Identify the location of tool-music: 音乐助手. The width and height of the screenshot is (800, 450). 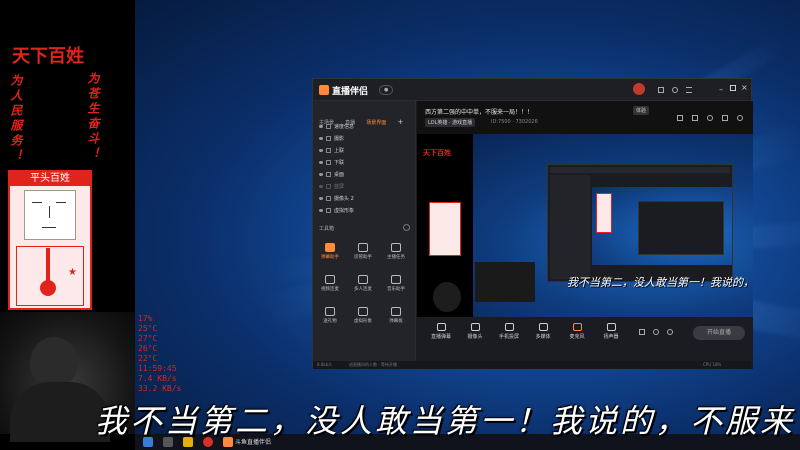
(396, 285).